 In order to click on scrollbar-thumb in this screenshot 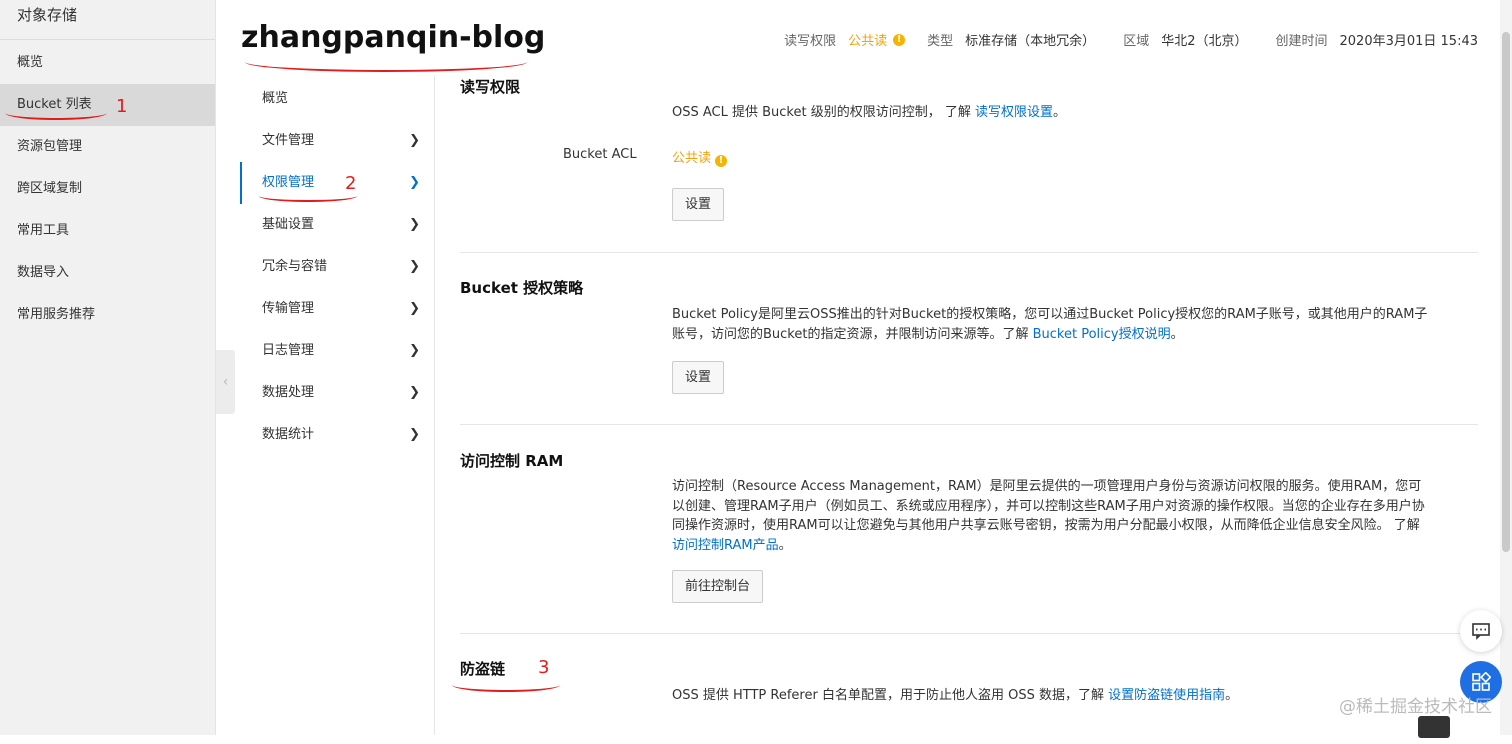, I will do `click(1506, 292)`.